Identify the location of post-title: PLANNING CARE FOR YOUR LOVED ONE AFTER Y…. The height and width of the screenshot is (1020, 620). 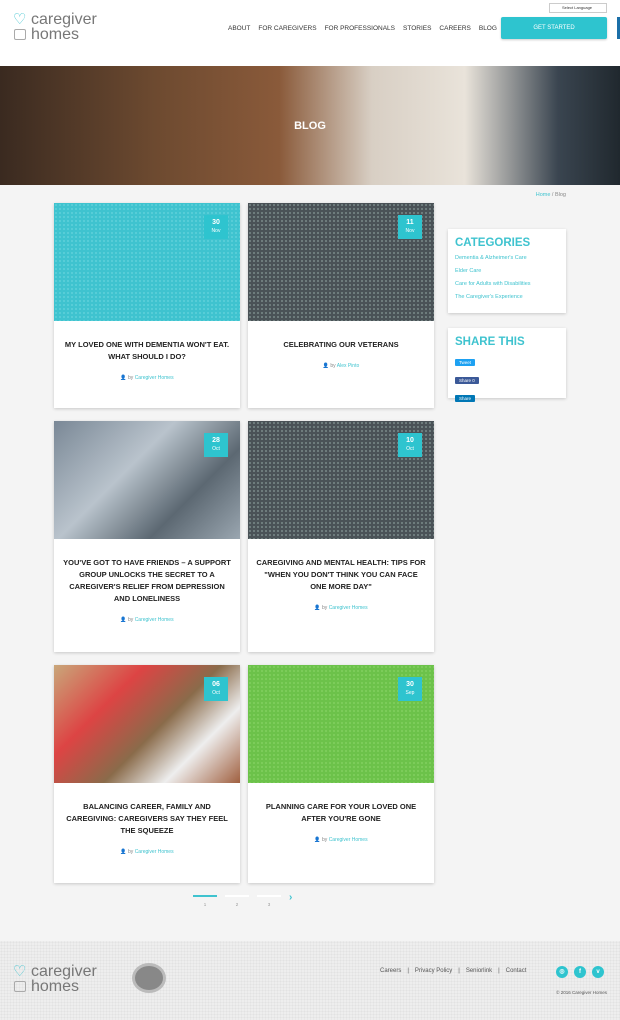
(341, 804).